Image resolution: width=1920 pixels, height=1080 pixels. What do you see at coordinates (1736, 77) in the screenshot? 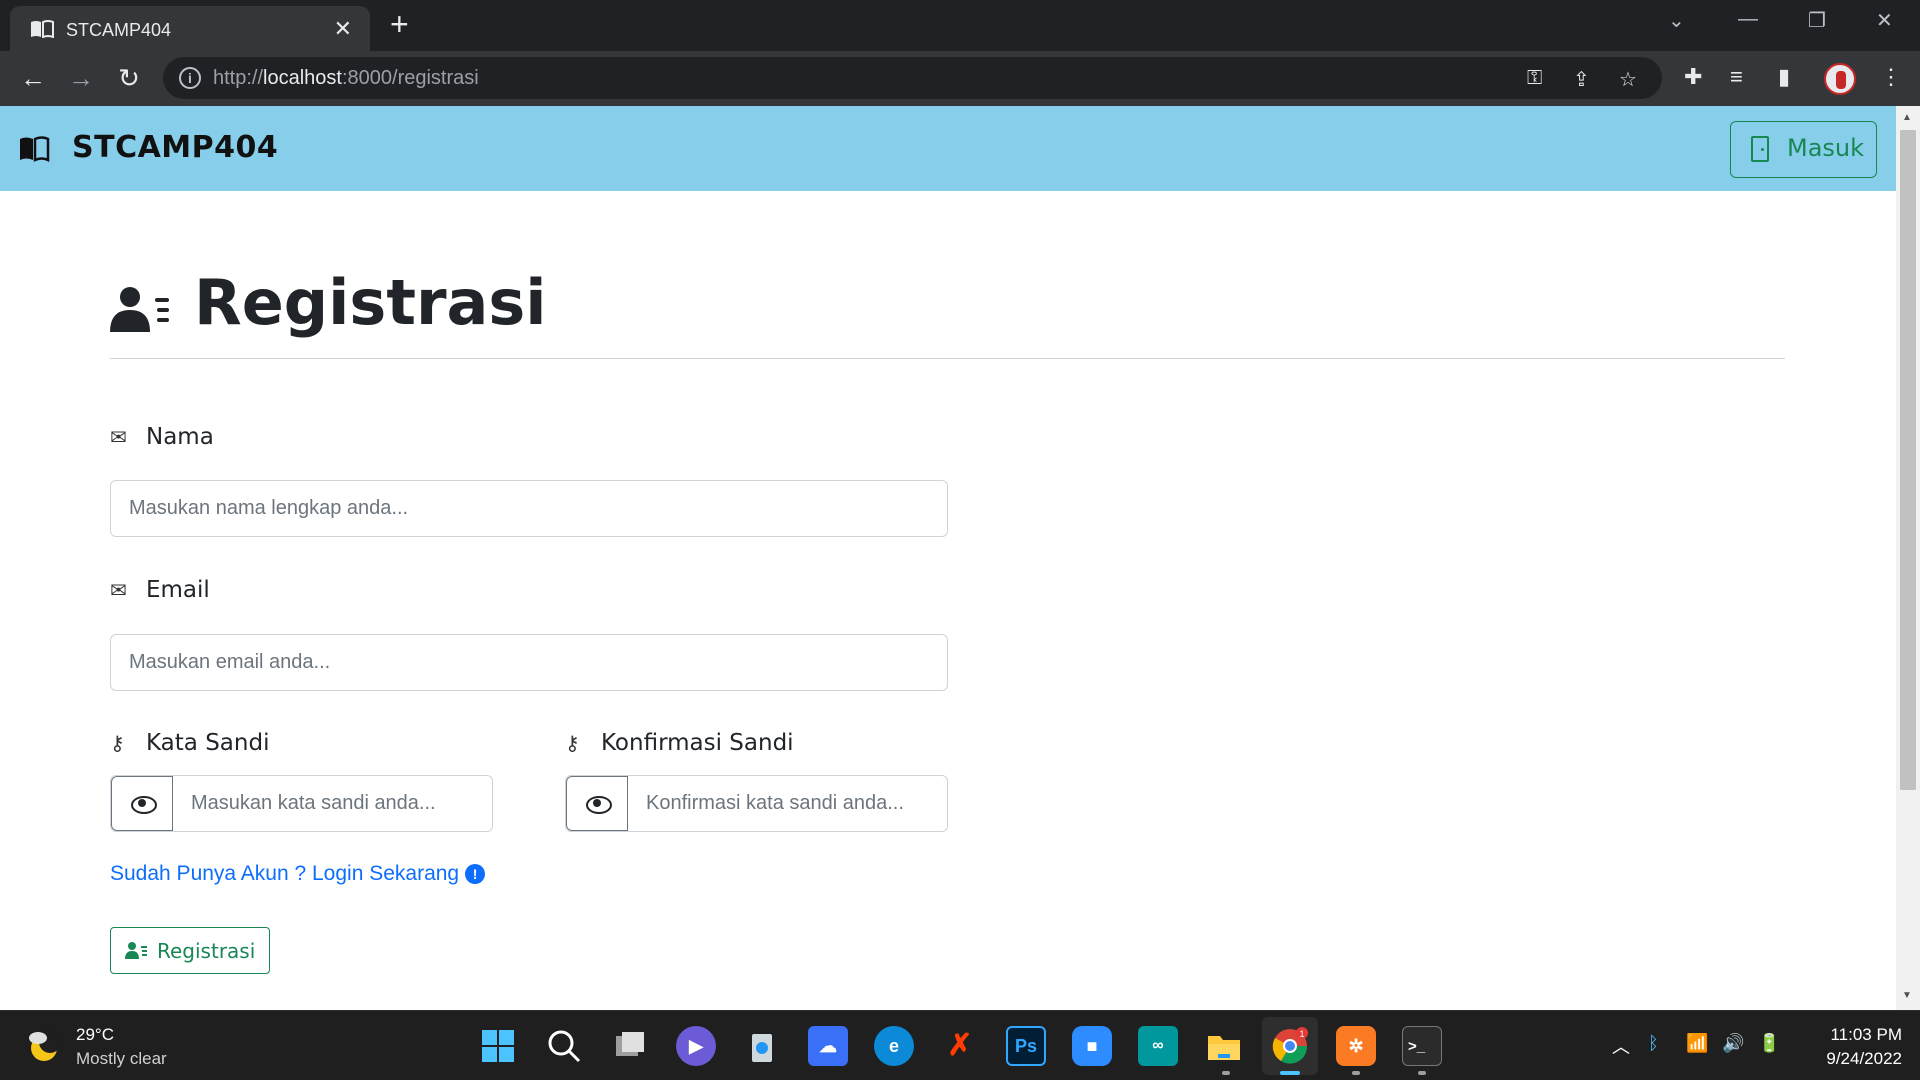
I see `media-control-icon: ≡` at bounding box center [1736, 77].